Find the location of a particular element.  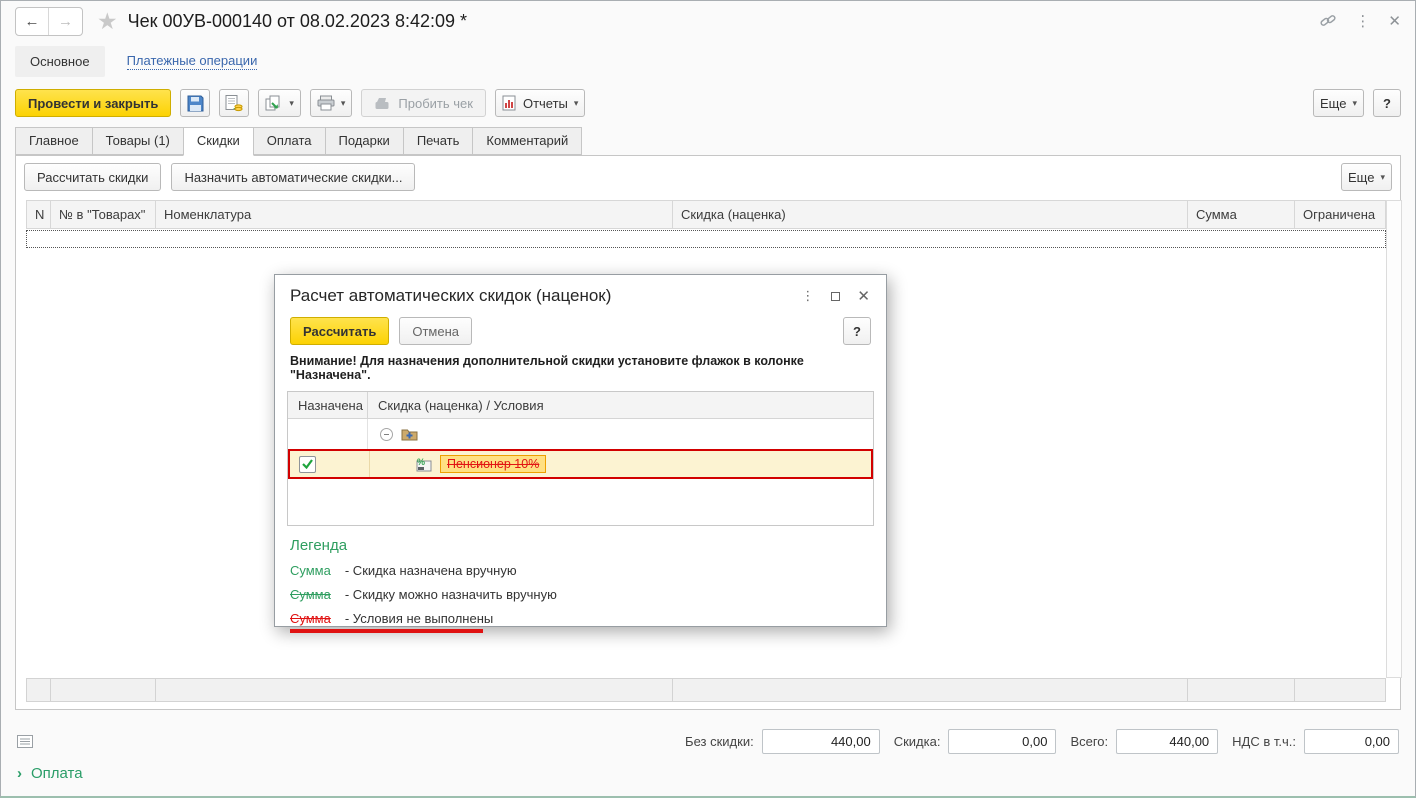

list-icon is located at coordinates (25, 741).